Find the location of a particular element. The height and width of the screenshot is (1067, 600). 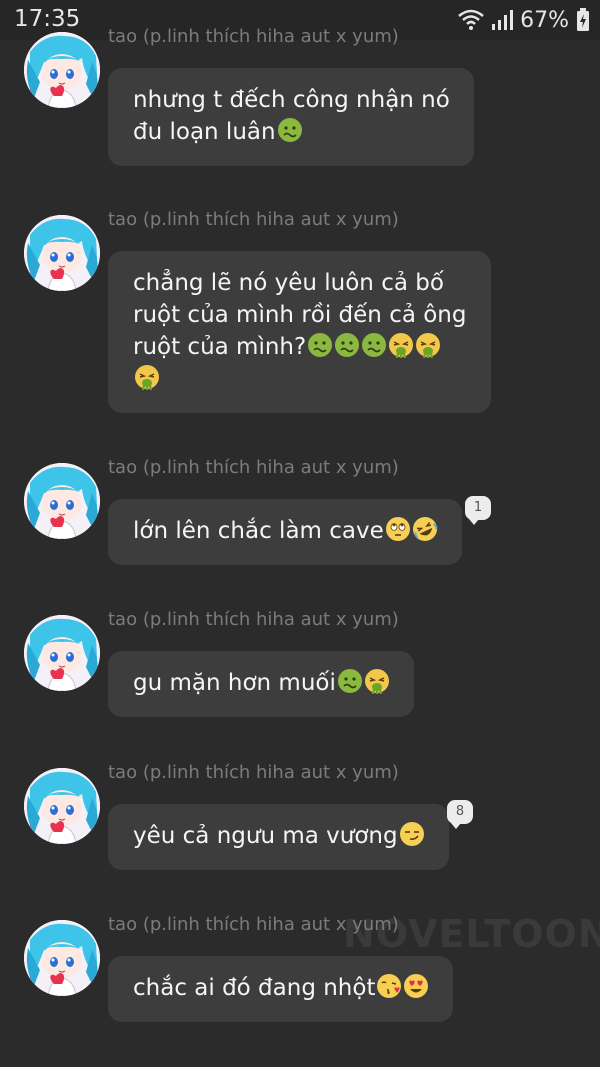

status-icons: 67% is located at coordinates (524, 20).